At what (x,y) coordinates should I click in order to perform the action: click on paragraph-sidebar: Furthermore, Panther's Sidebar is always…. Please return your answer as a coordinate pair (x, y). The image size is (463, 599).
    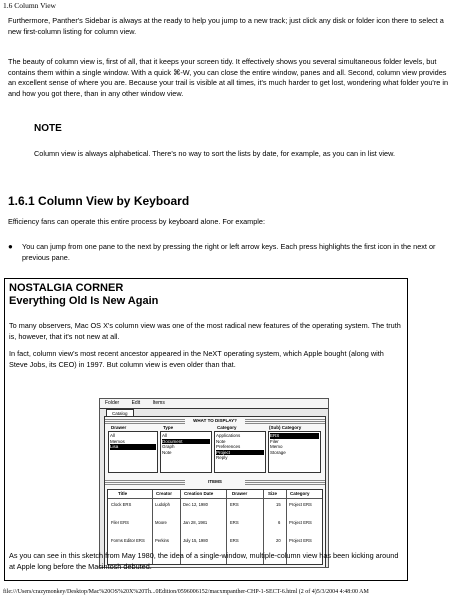
    Looking at the image, I should click on (226, 26).